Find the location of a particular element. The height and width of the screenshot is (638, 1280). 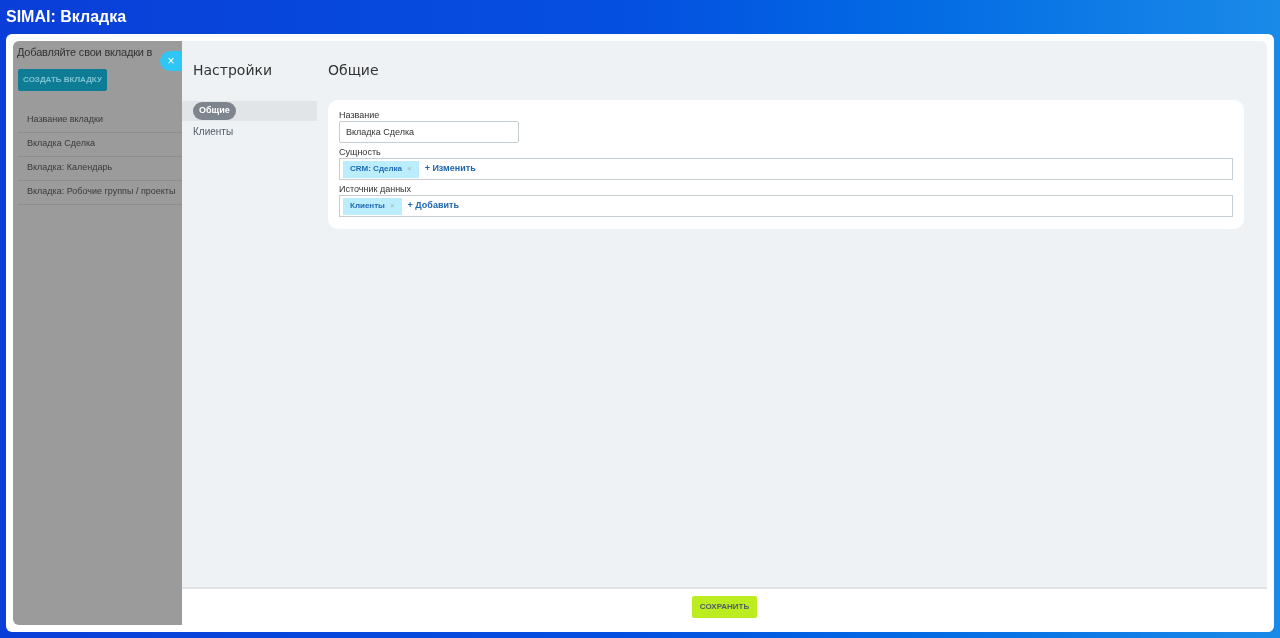

settings-nav-item: Общие is located at coordinates (249, 111).